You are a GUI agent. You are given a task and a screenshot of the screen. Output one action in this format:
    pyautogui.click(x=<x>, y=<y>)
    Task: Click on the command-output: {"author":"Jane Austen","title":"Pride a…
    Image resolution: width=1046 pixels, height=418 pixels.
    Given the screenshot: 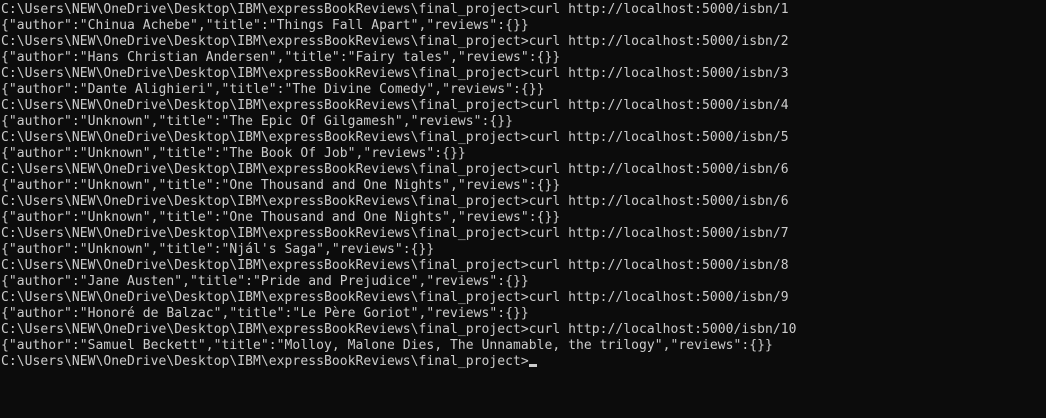 What is the action you would take?
    pyautogui.click(x=265, y=281)
    